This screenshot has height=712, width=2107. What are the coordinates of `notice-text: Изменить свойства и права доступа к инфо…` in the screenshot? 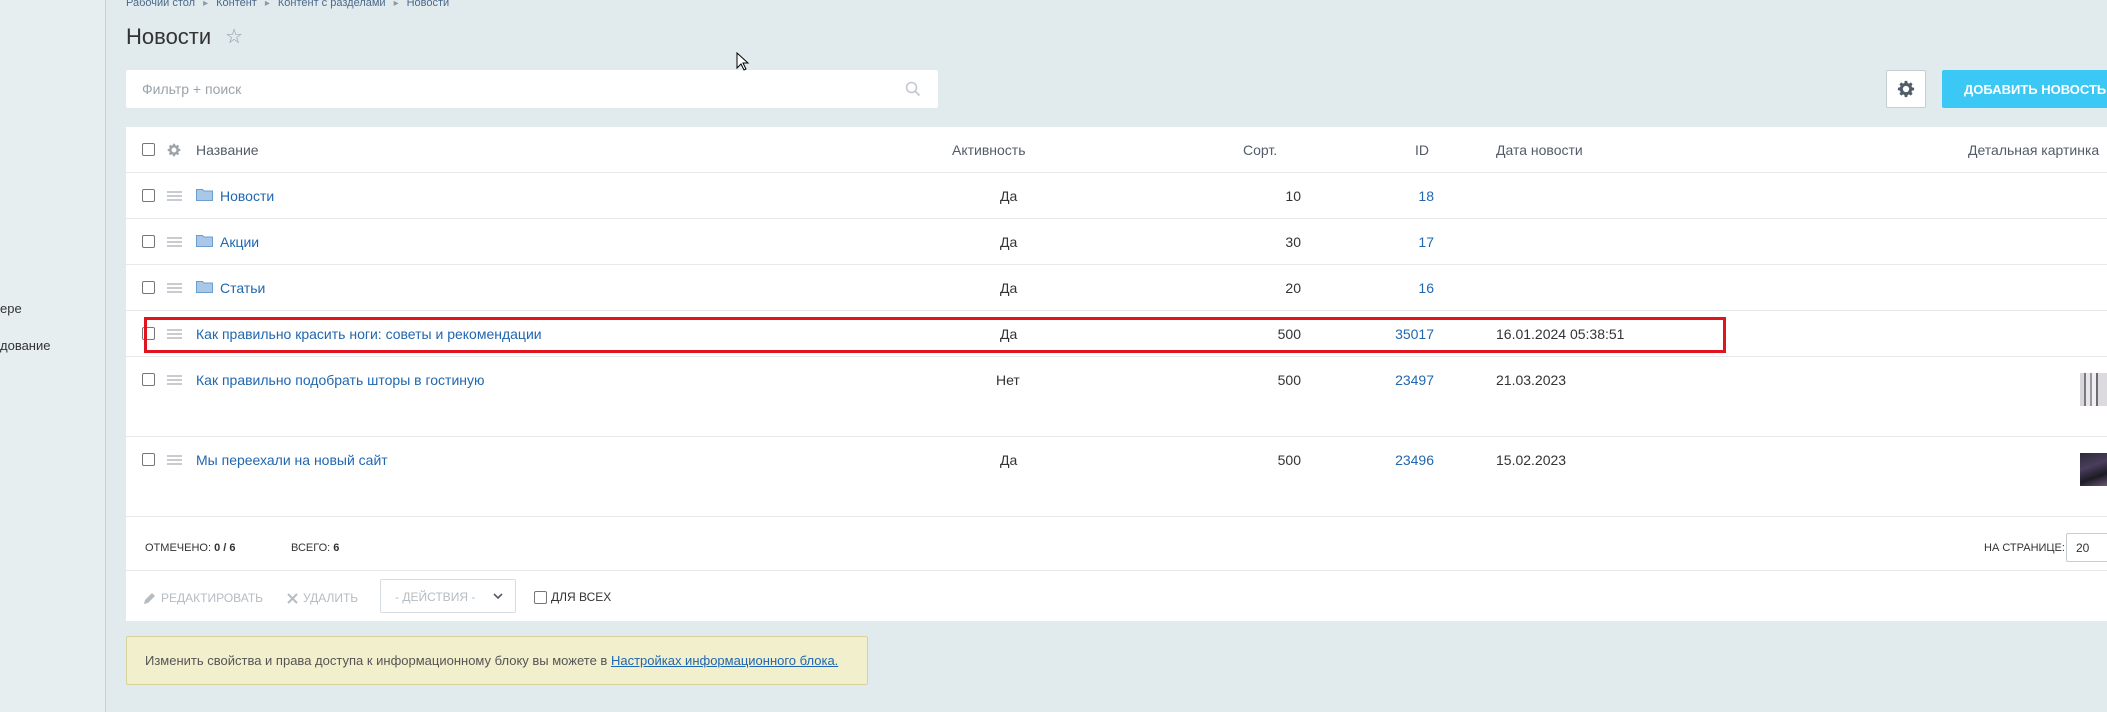 It's located at (376, 660).